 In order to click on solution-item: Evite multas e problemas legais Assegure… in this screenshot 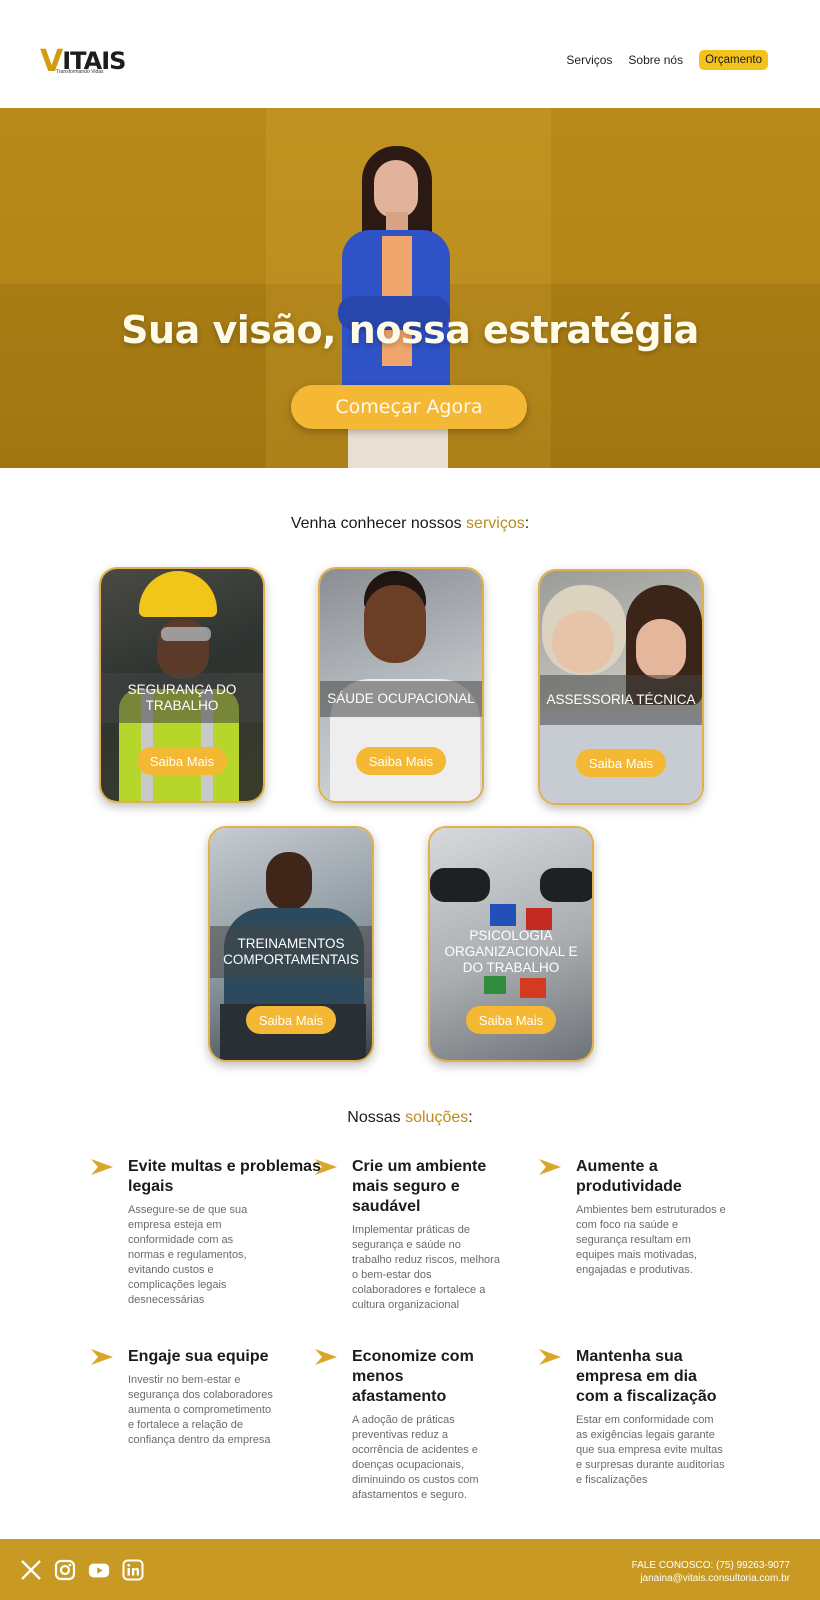, I will do `click(214, 1232)`.